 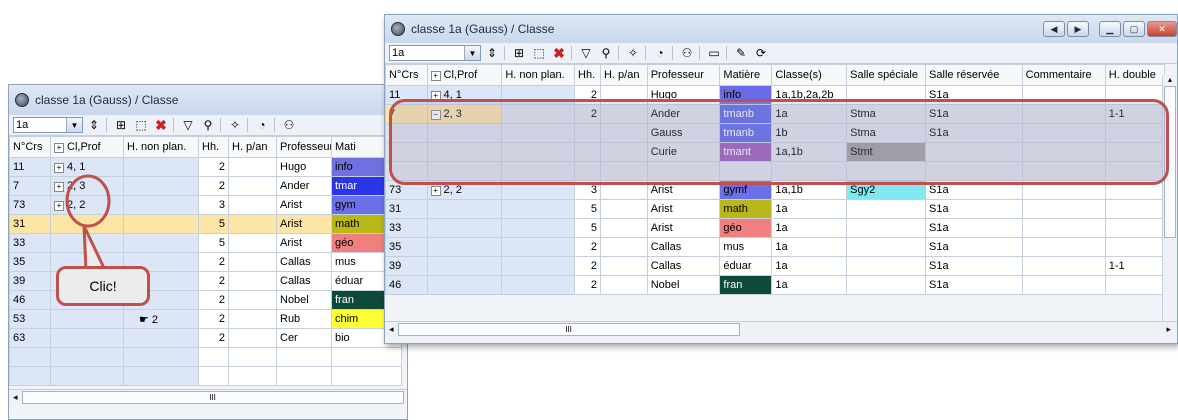 What do you see at coordinates (406, 247) in the screenshot?
I see `course-number-cell: 35` at bounding box center [406, 247].